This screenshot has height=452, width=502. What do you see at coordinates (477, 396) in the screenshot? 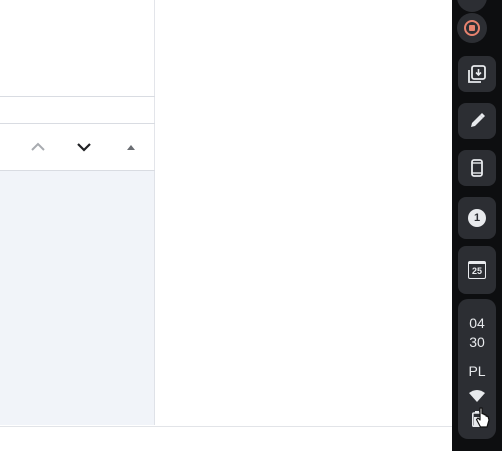
I see `wifi-icon` at bounding box center [477, 396].